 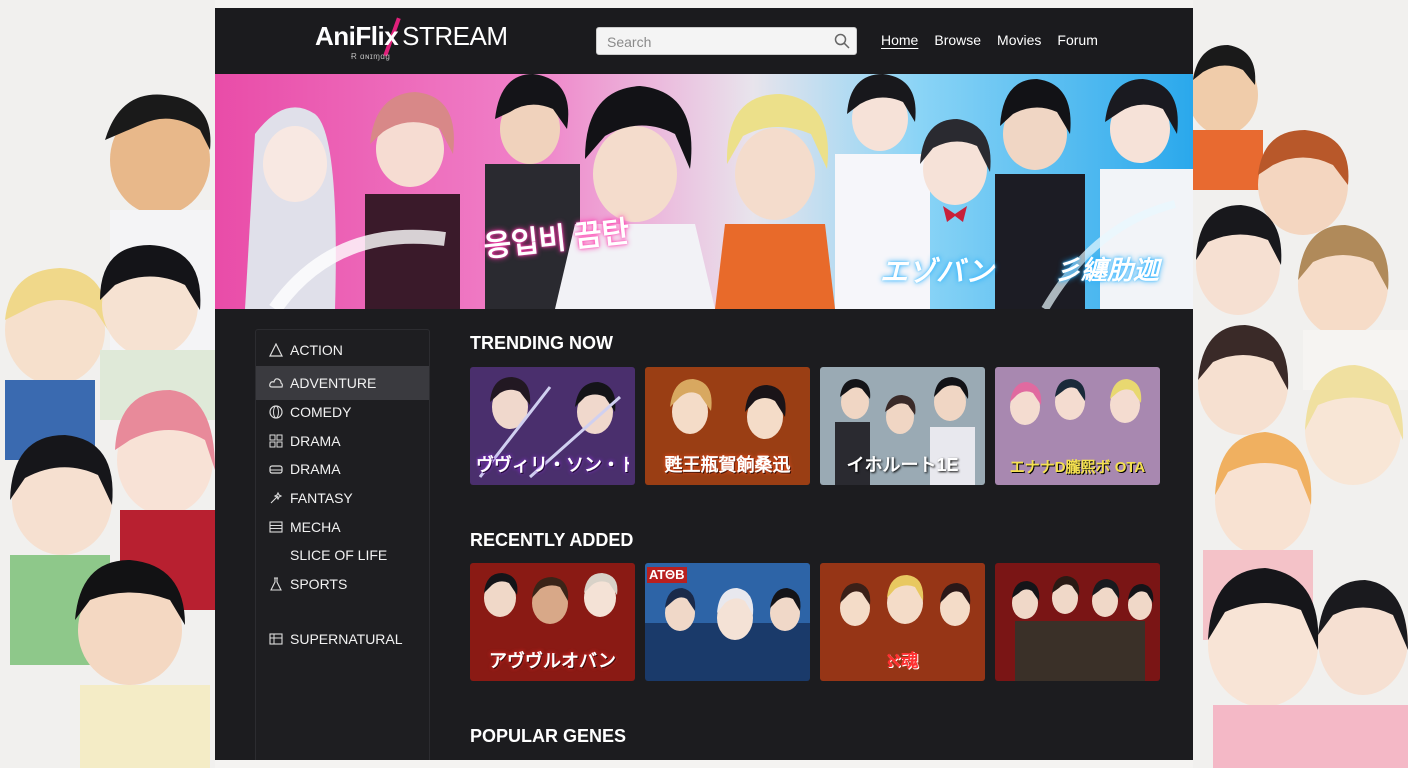 I want to click on list-icon, so click(x=276, y=527).